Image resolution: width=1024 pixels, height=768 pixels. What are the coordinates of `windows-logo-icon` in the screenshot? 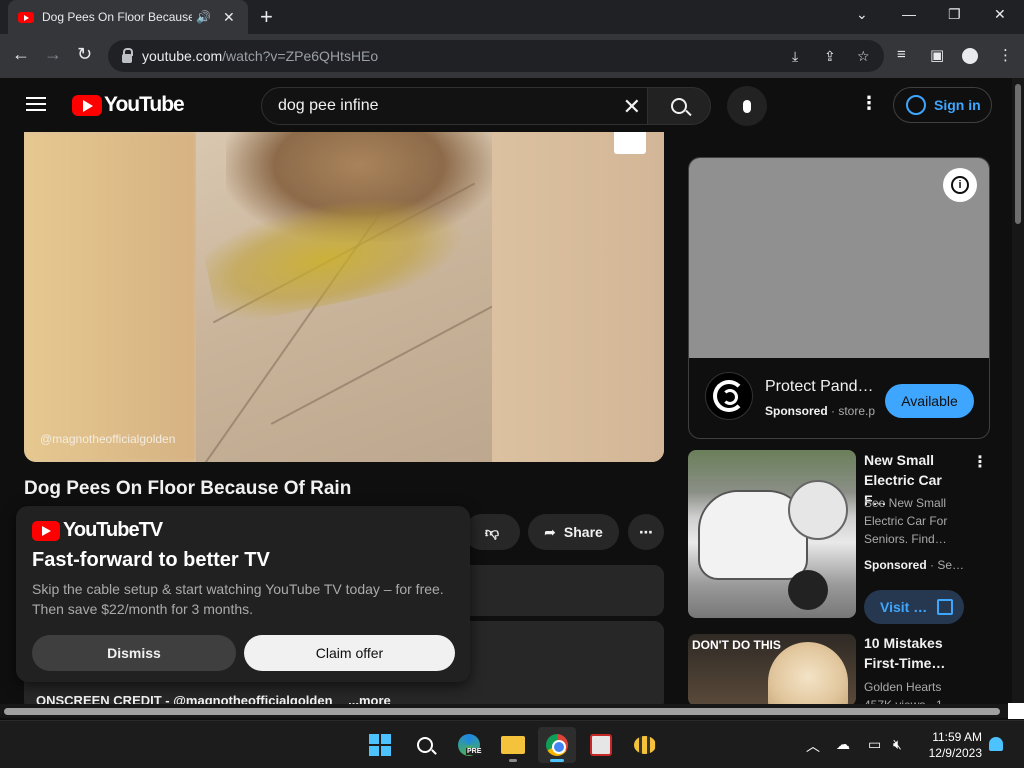 It's located at (380, 745).